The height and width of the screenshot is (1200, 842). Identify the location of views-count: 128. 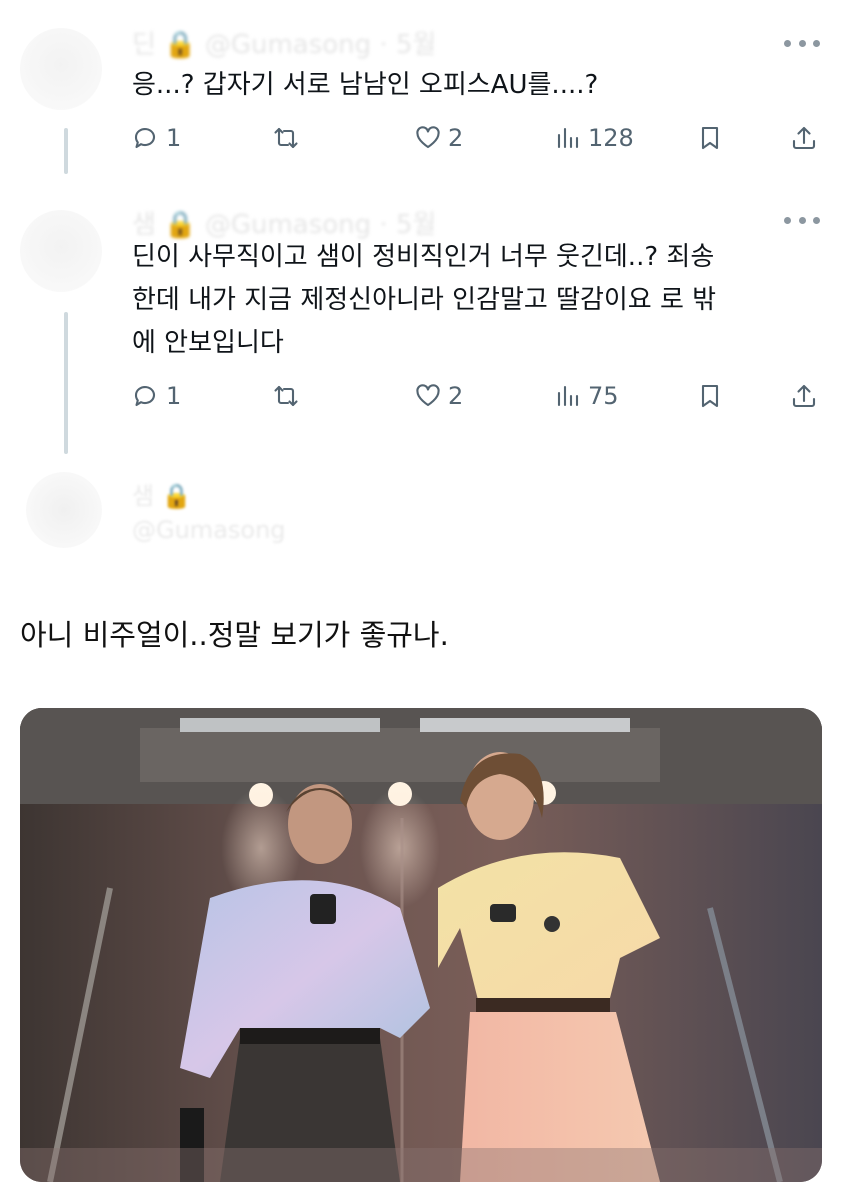
(611, 138).